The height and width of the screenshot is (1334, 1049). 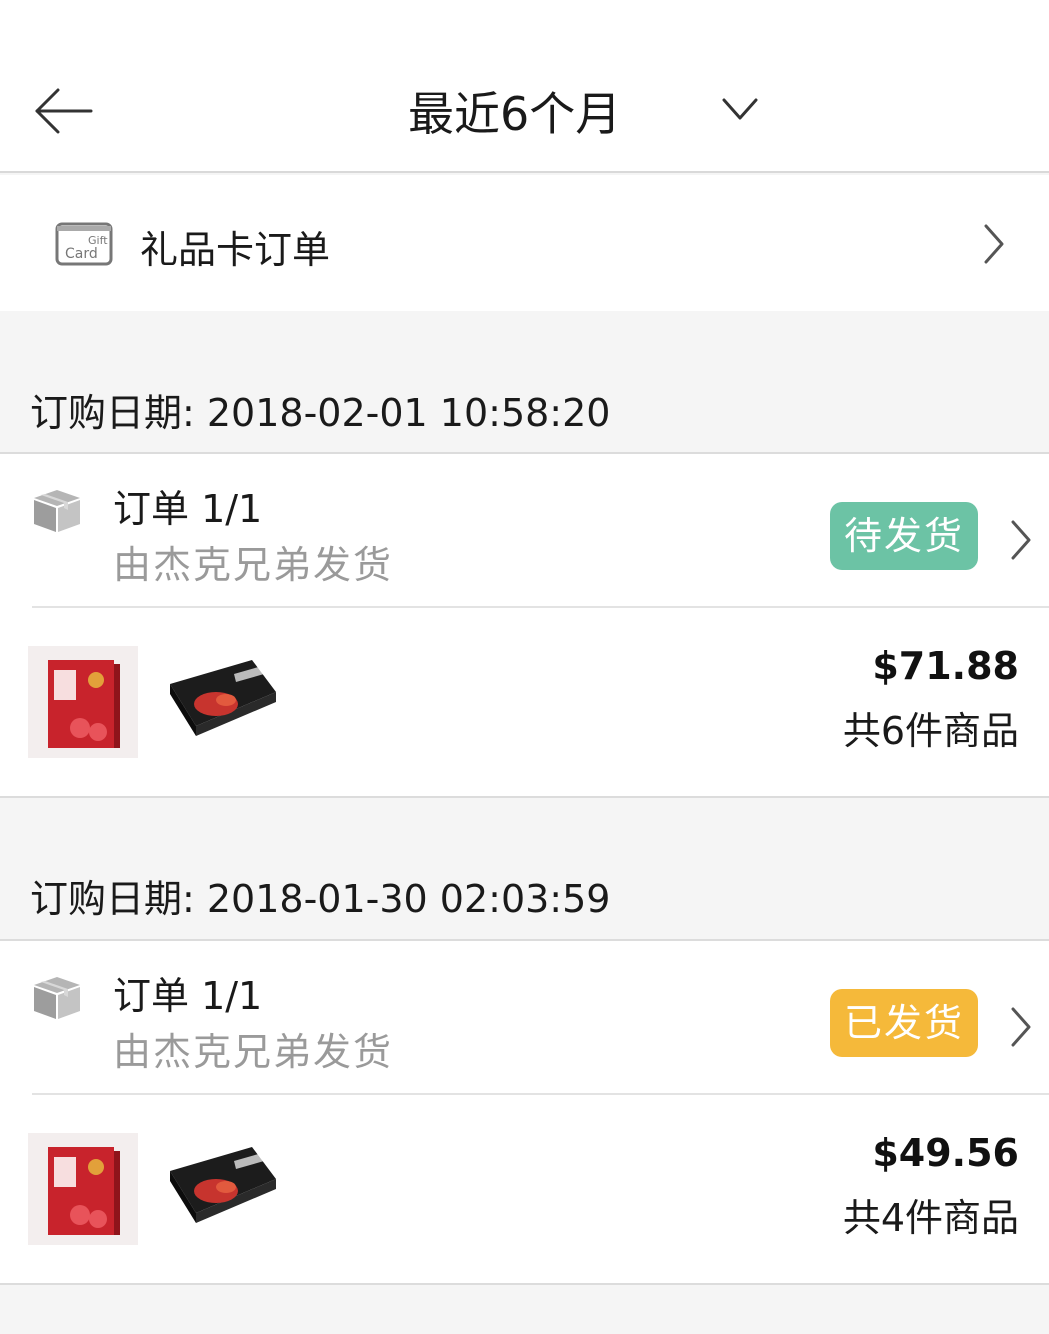 What do you see at coordinates (64, 111) in the screenshot?
I see `back-arrow-icon` at bounding box center [64, 111].